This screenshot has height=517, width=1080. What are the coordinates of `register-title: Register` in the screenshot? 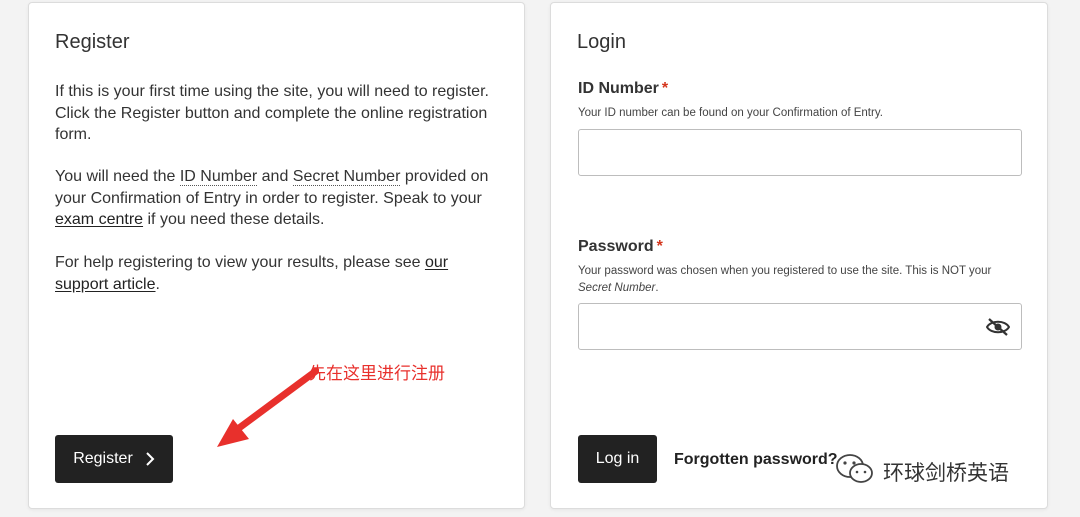 It's located at (92, 42).